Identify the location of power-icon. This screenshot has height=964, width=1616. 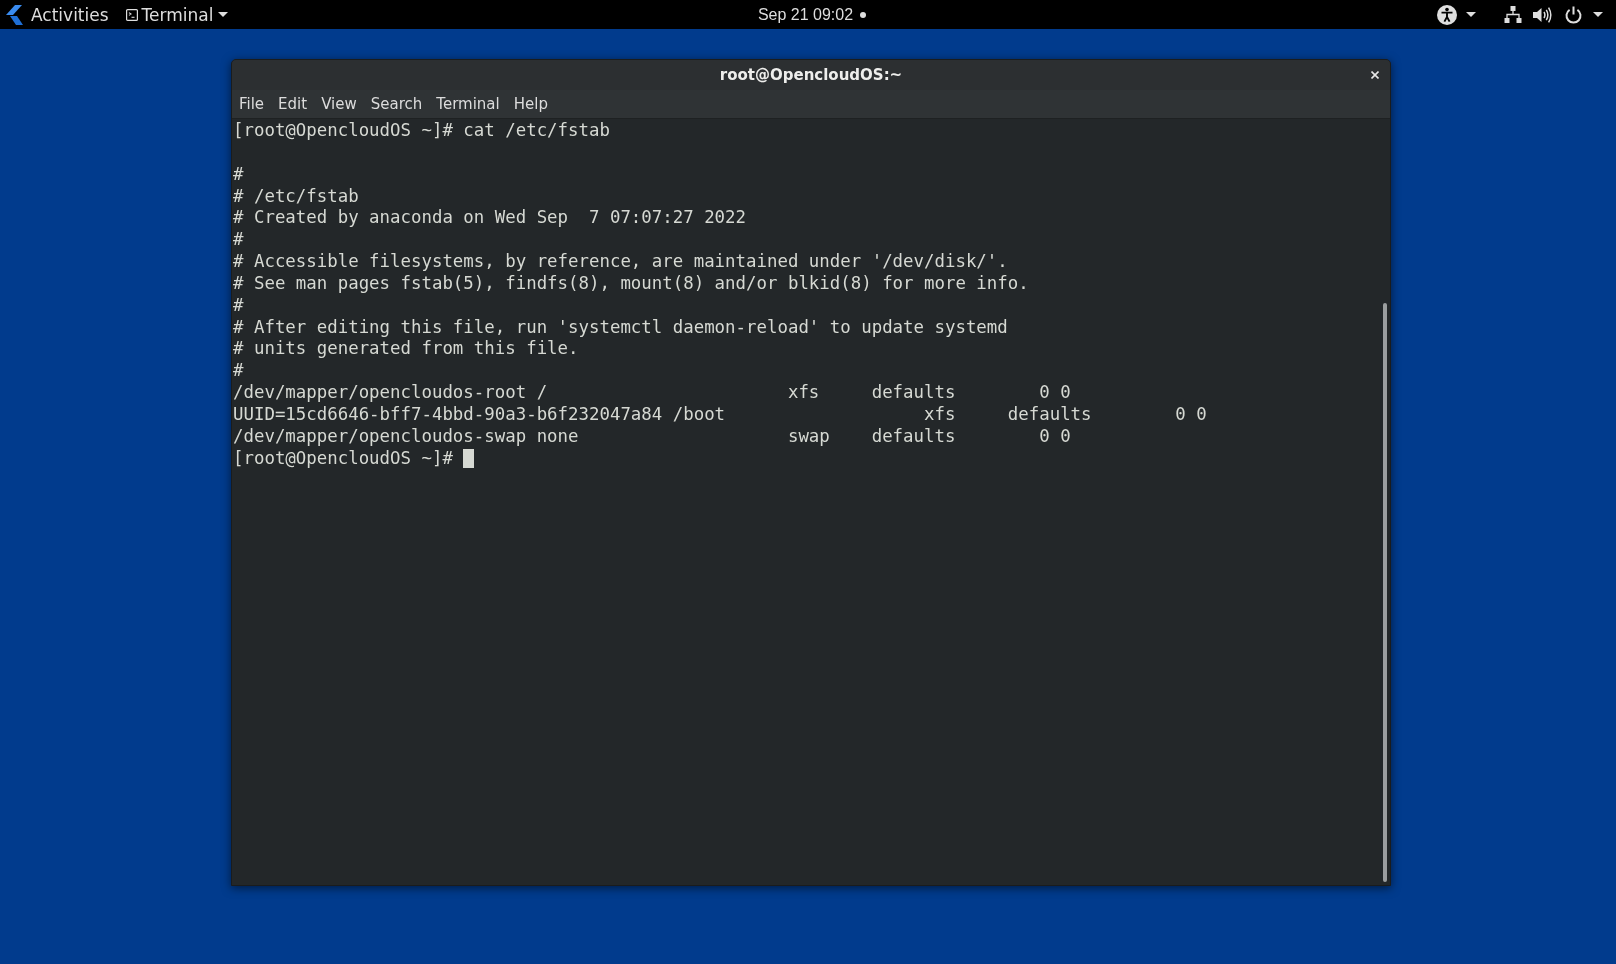
(1573, 14).